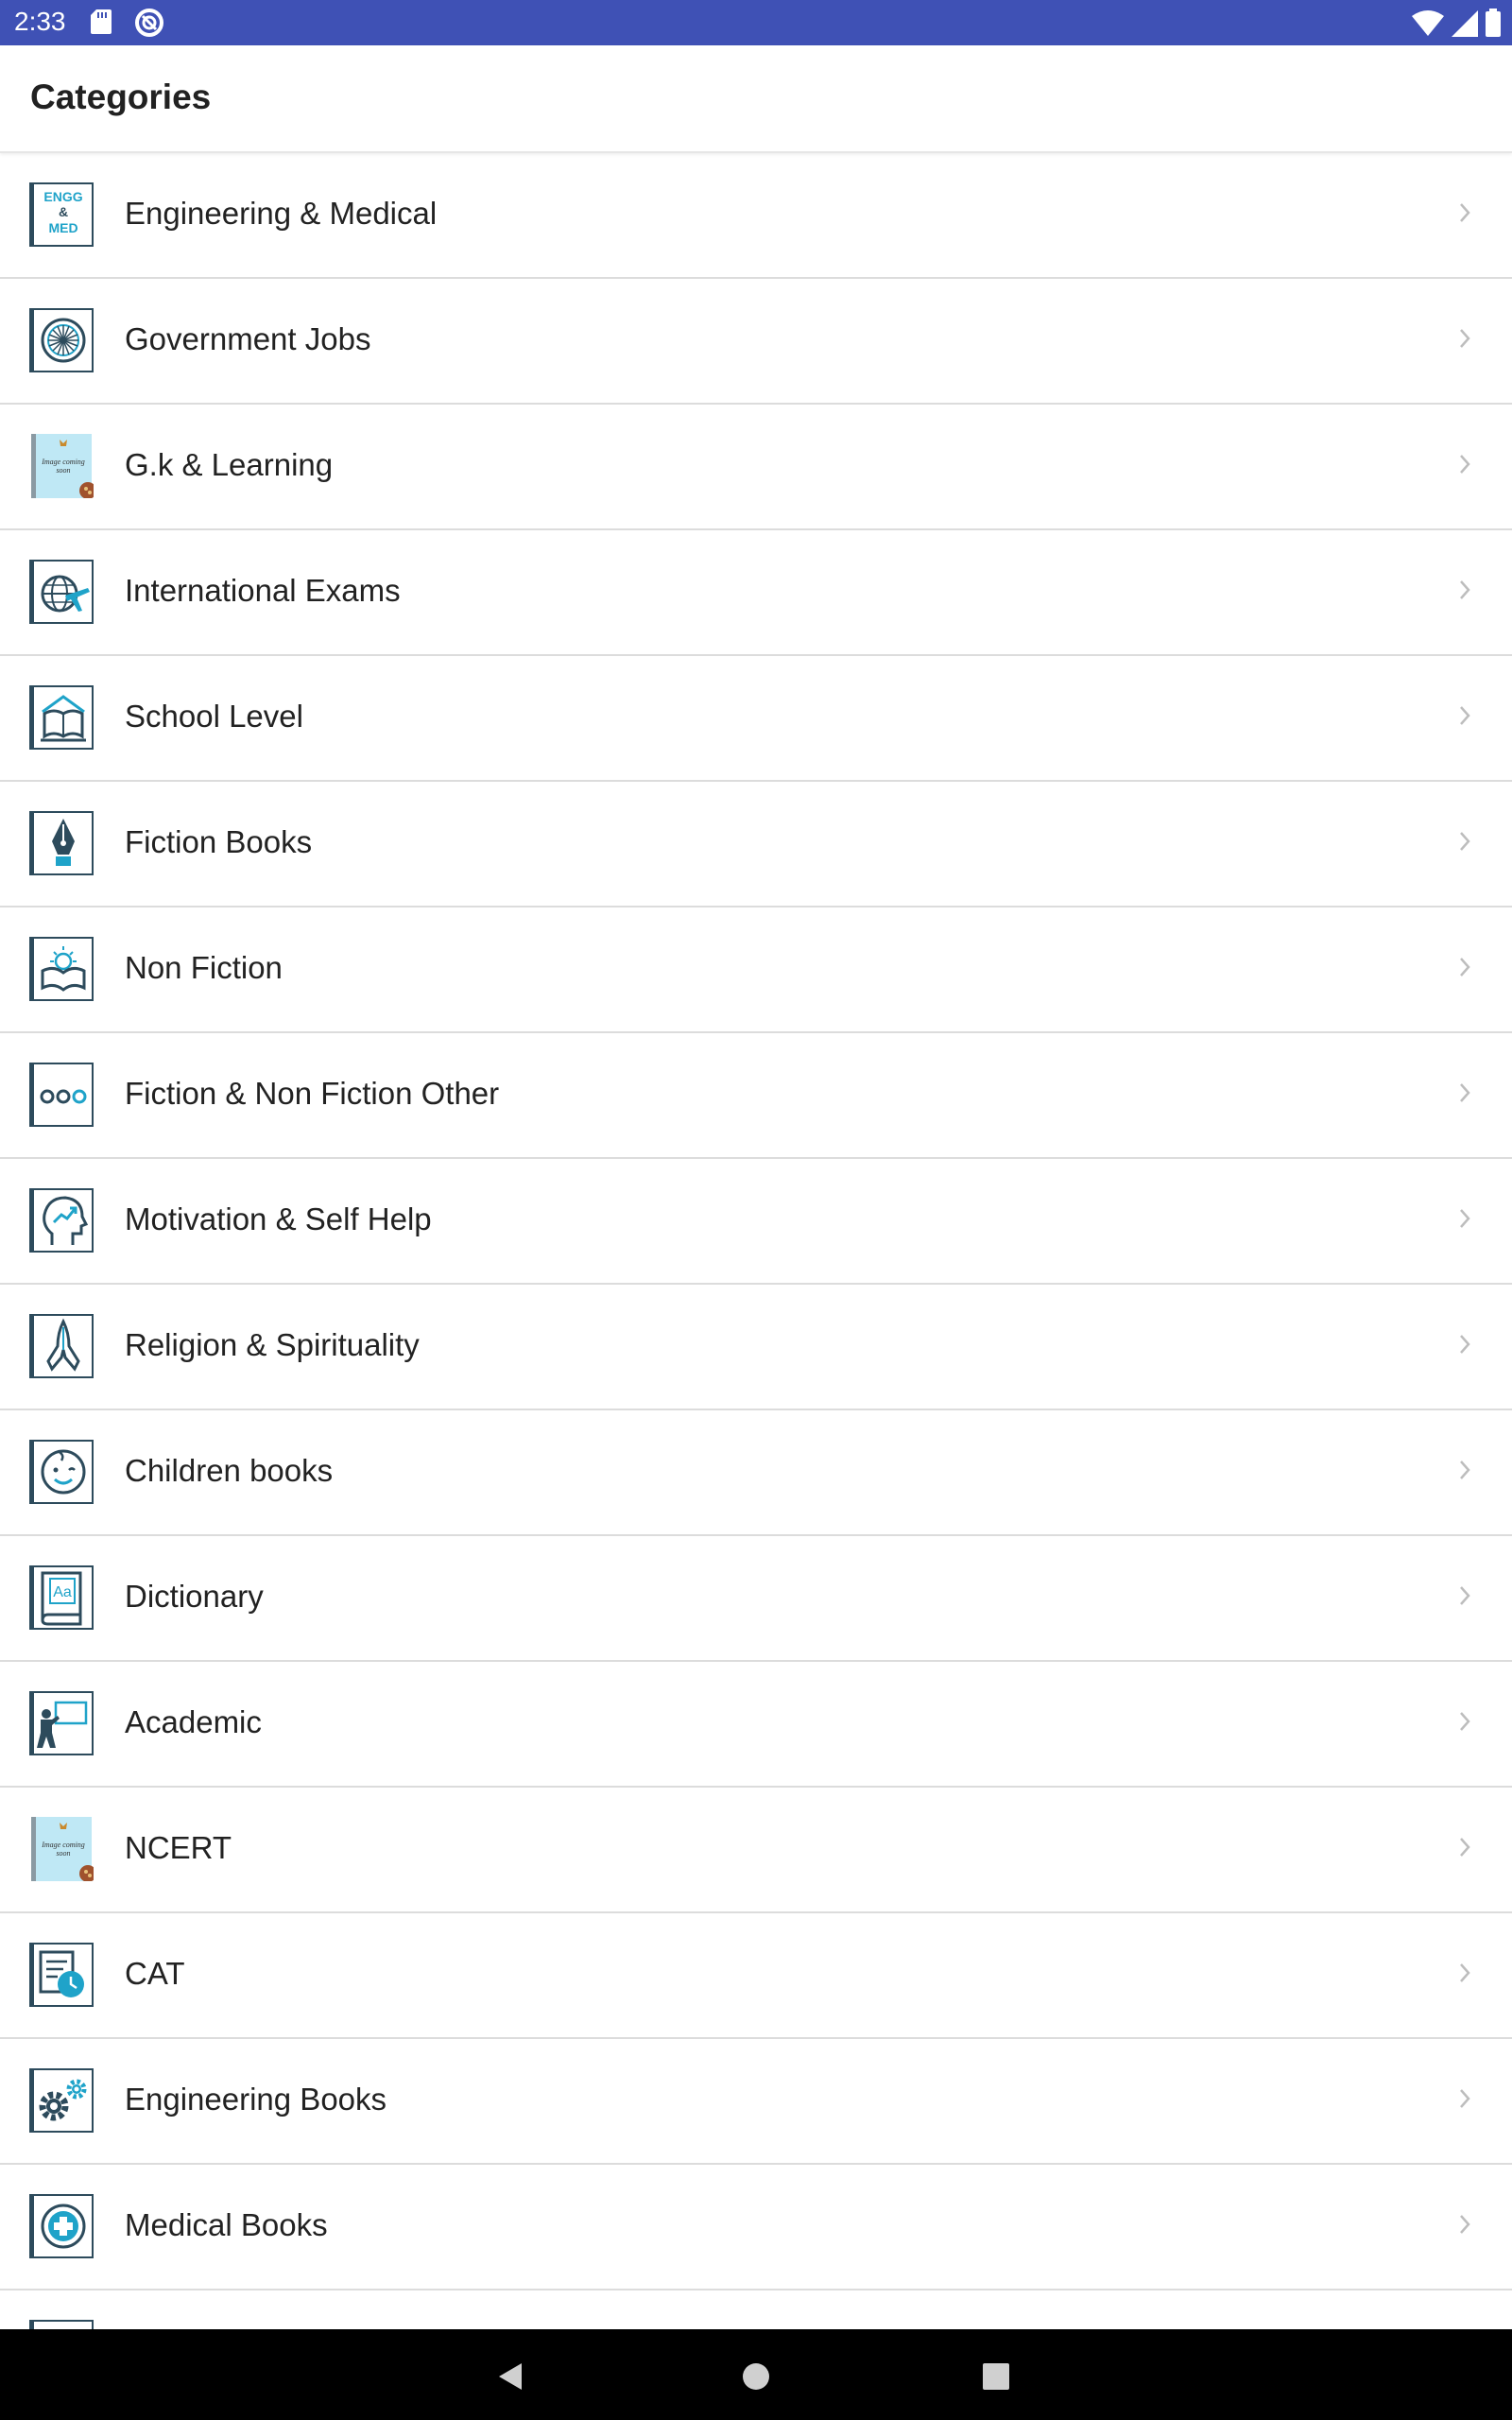 Image resolution: width=1512 pixels, height=2420 pixels. Describe the element at coordinates (149, 23) in the screenshot. I see `sync-icon` at that location.